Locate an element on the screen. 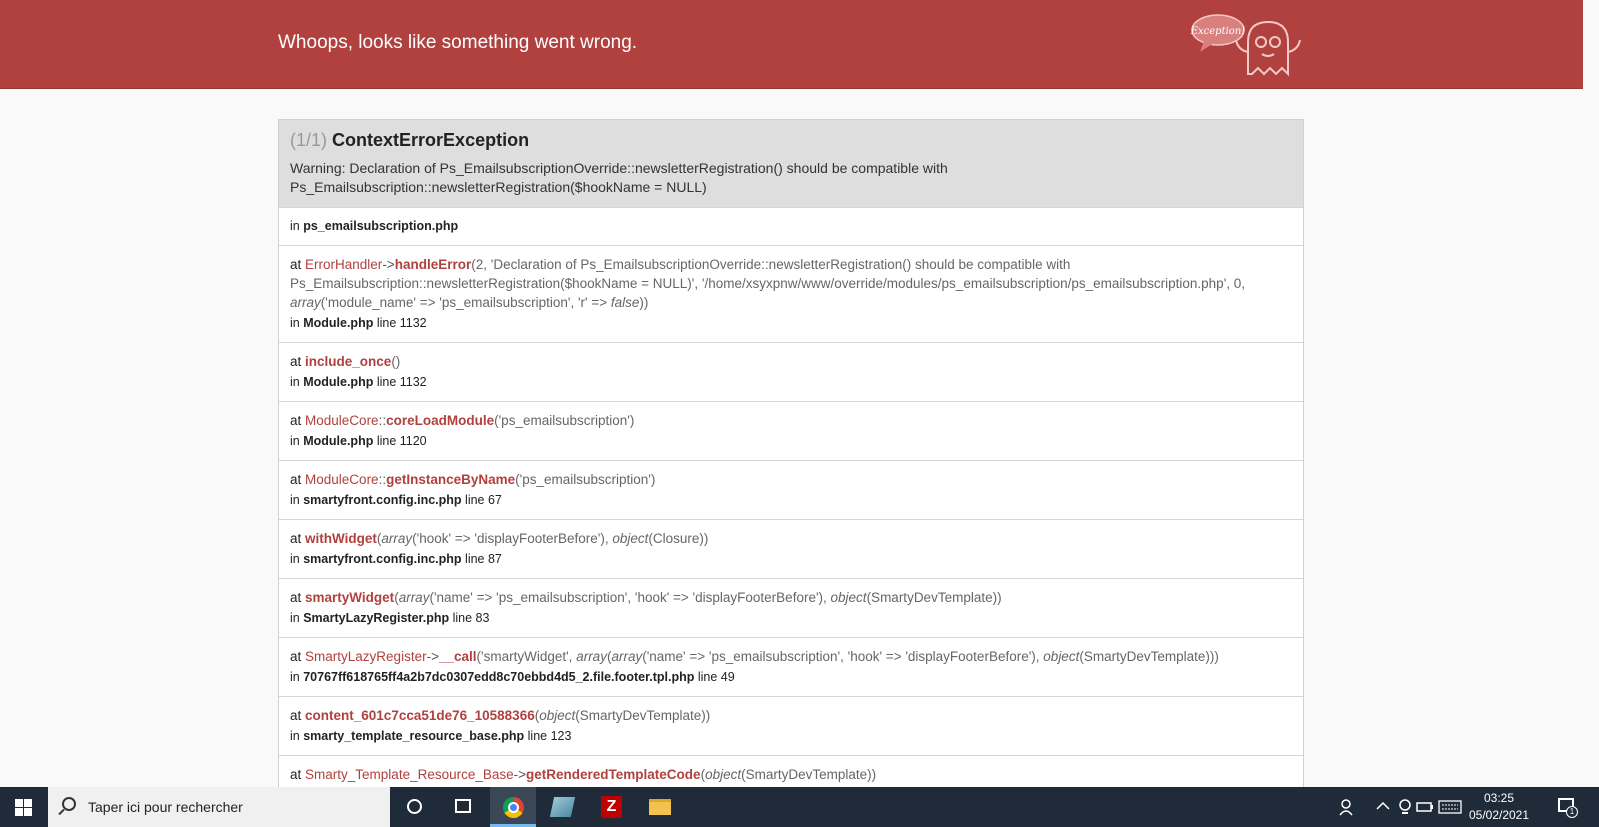 Image resolution: width=1599 pixels, height=827 pixels. clock-date: 05/02/2021 is located at coordinates (1499, 815).